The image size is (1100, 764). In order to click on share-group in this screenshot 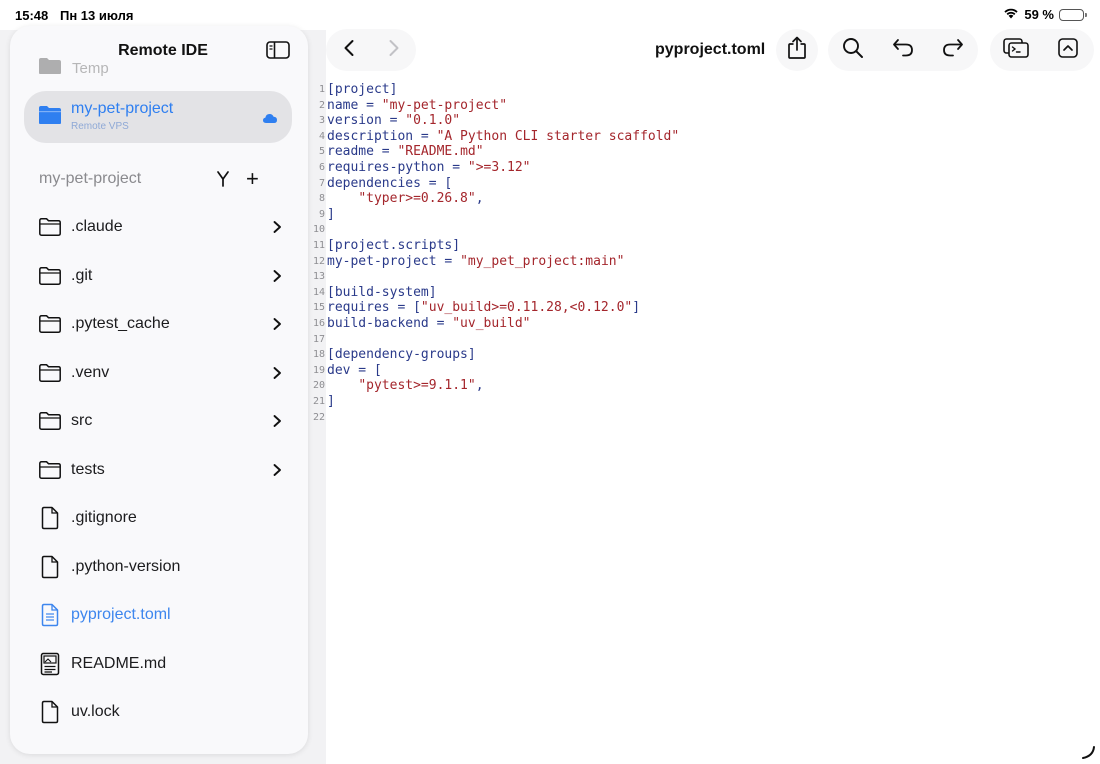, I will do `click(797, 50)`.